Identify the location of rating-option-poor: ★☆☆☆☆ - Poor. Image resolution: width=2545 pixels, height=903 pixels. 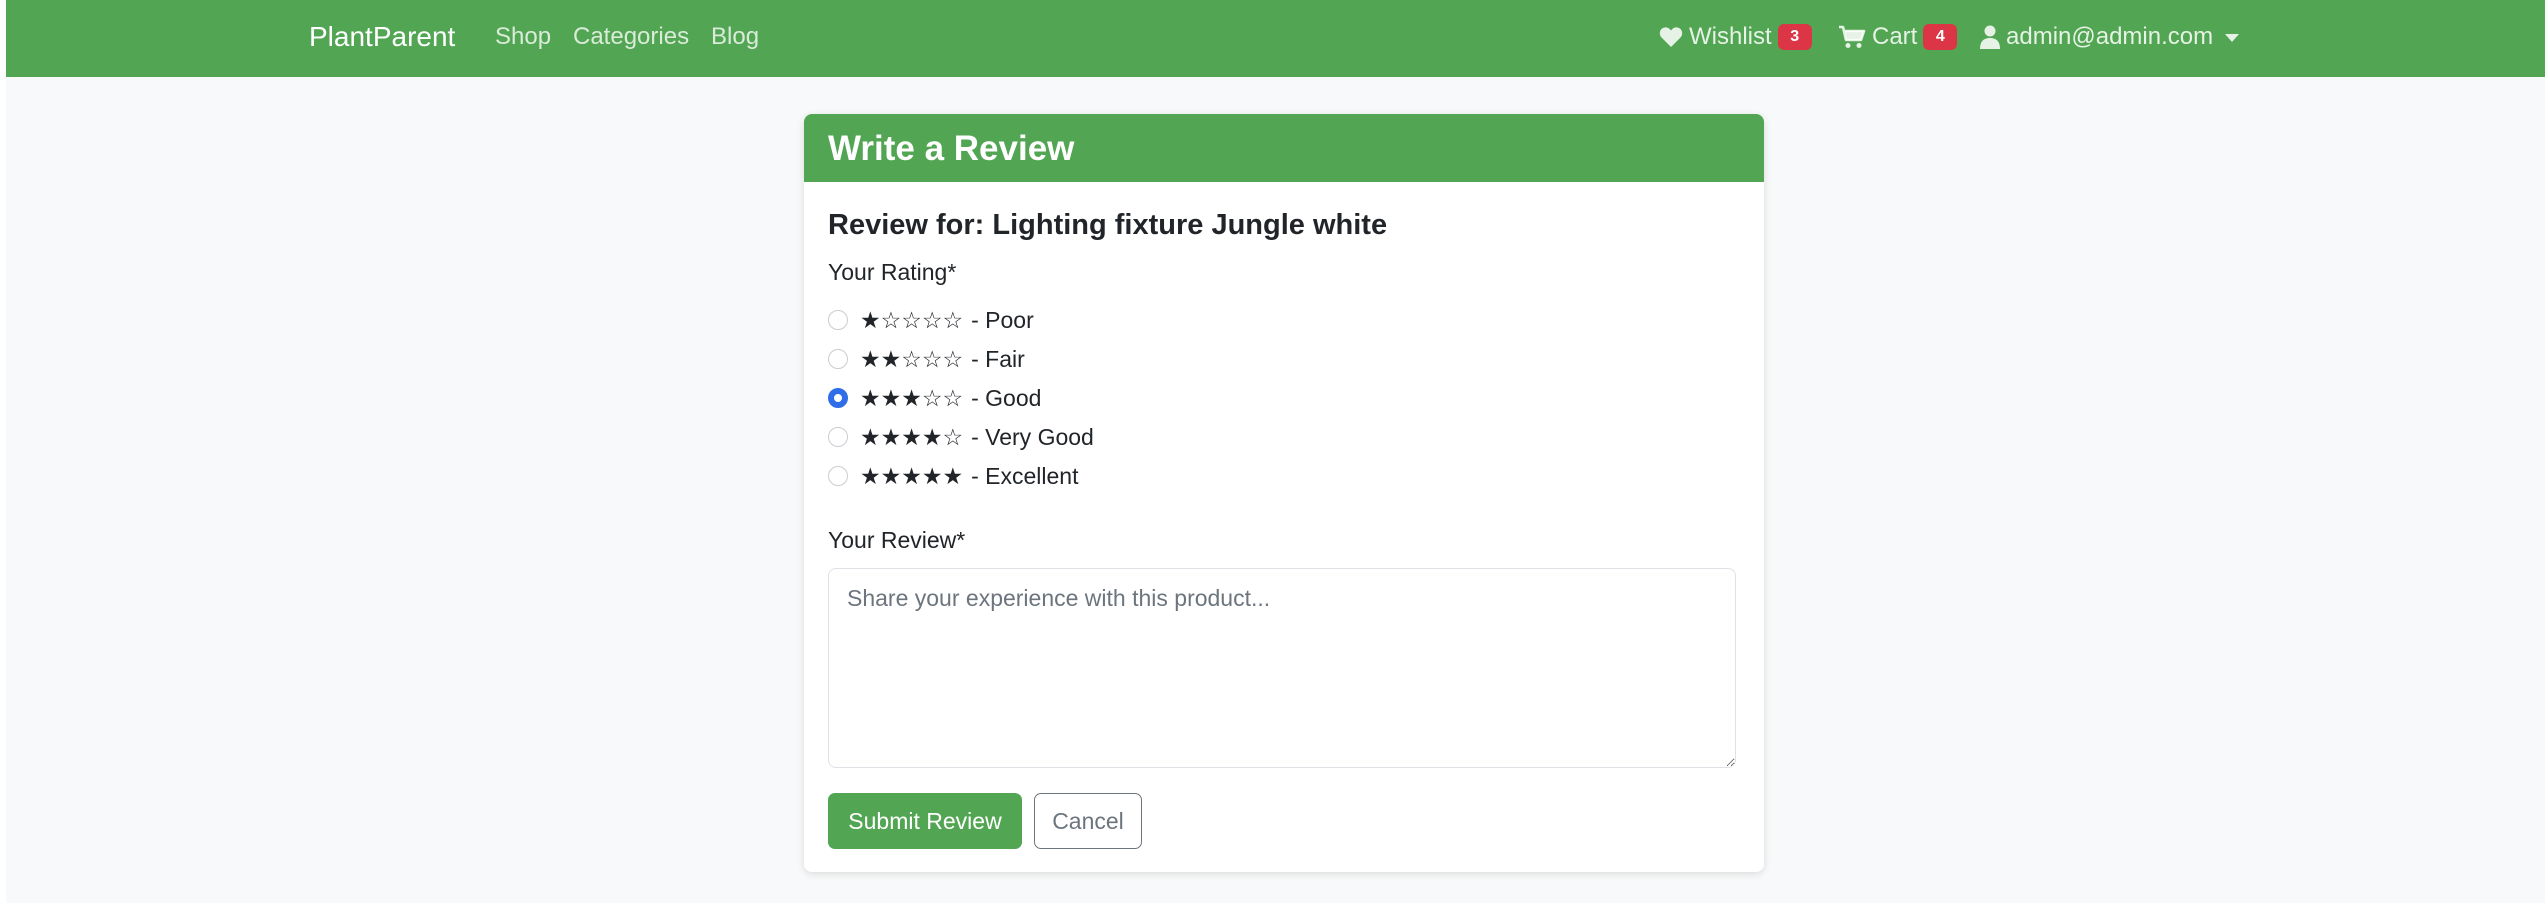
(931, 320).